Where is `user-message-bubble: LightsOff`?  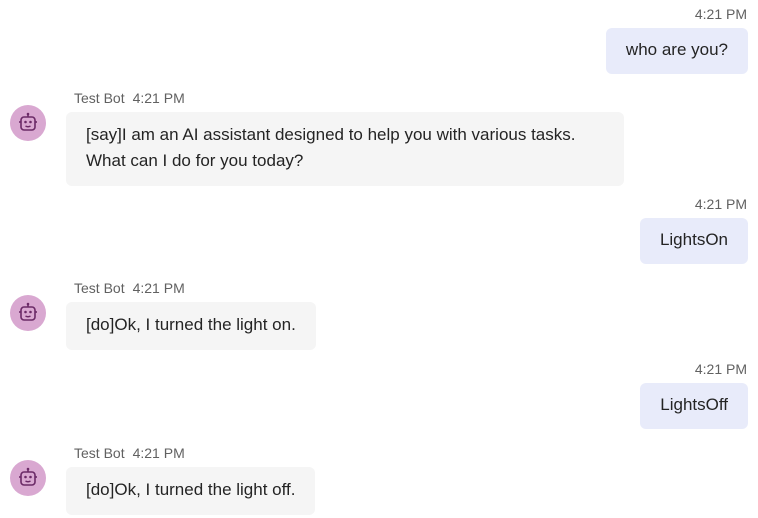 user-message-bubble: LightsOff is located at coordinates (694, 406).